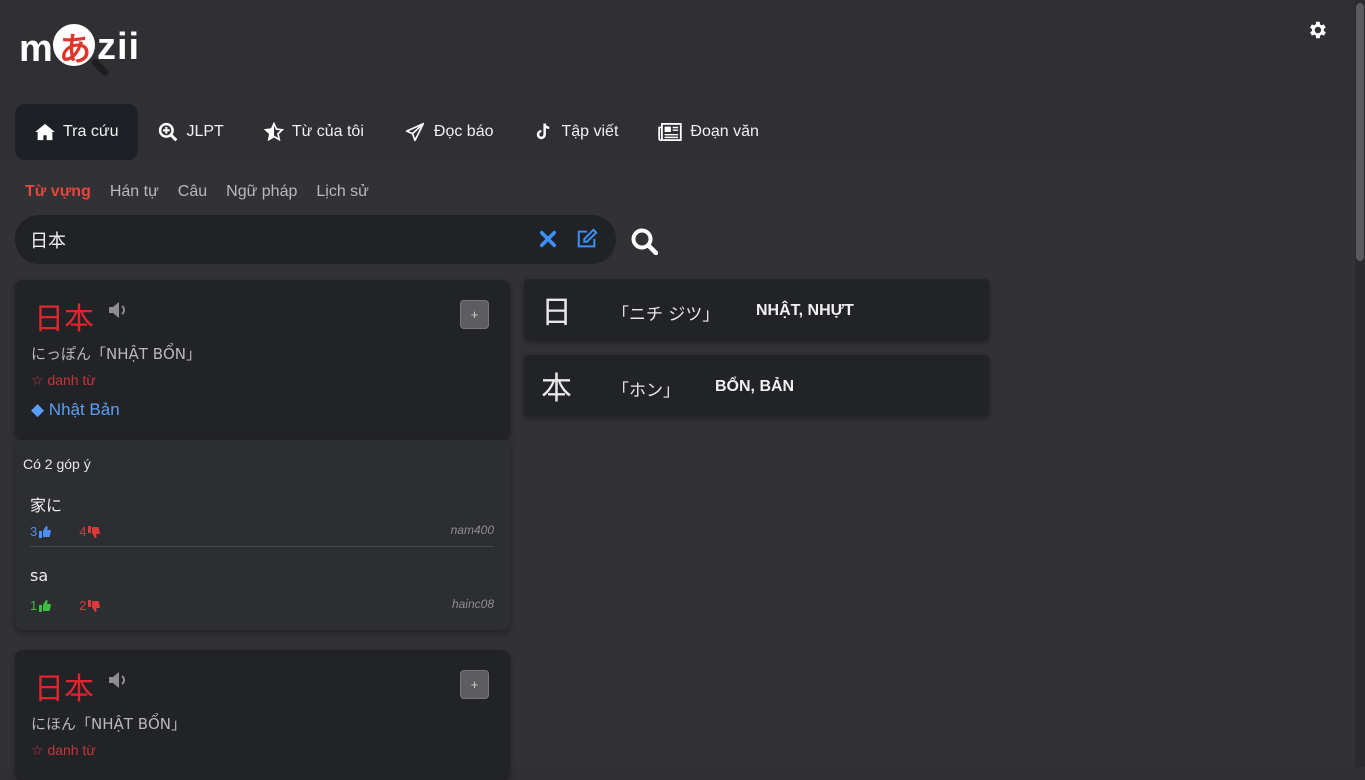  I want to click on comments-panel: Có 2 góp ý 家に 3 4 nam400 sa 1 2 hainc08, so click(262, 535).